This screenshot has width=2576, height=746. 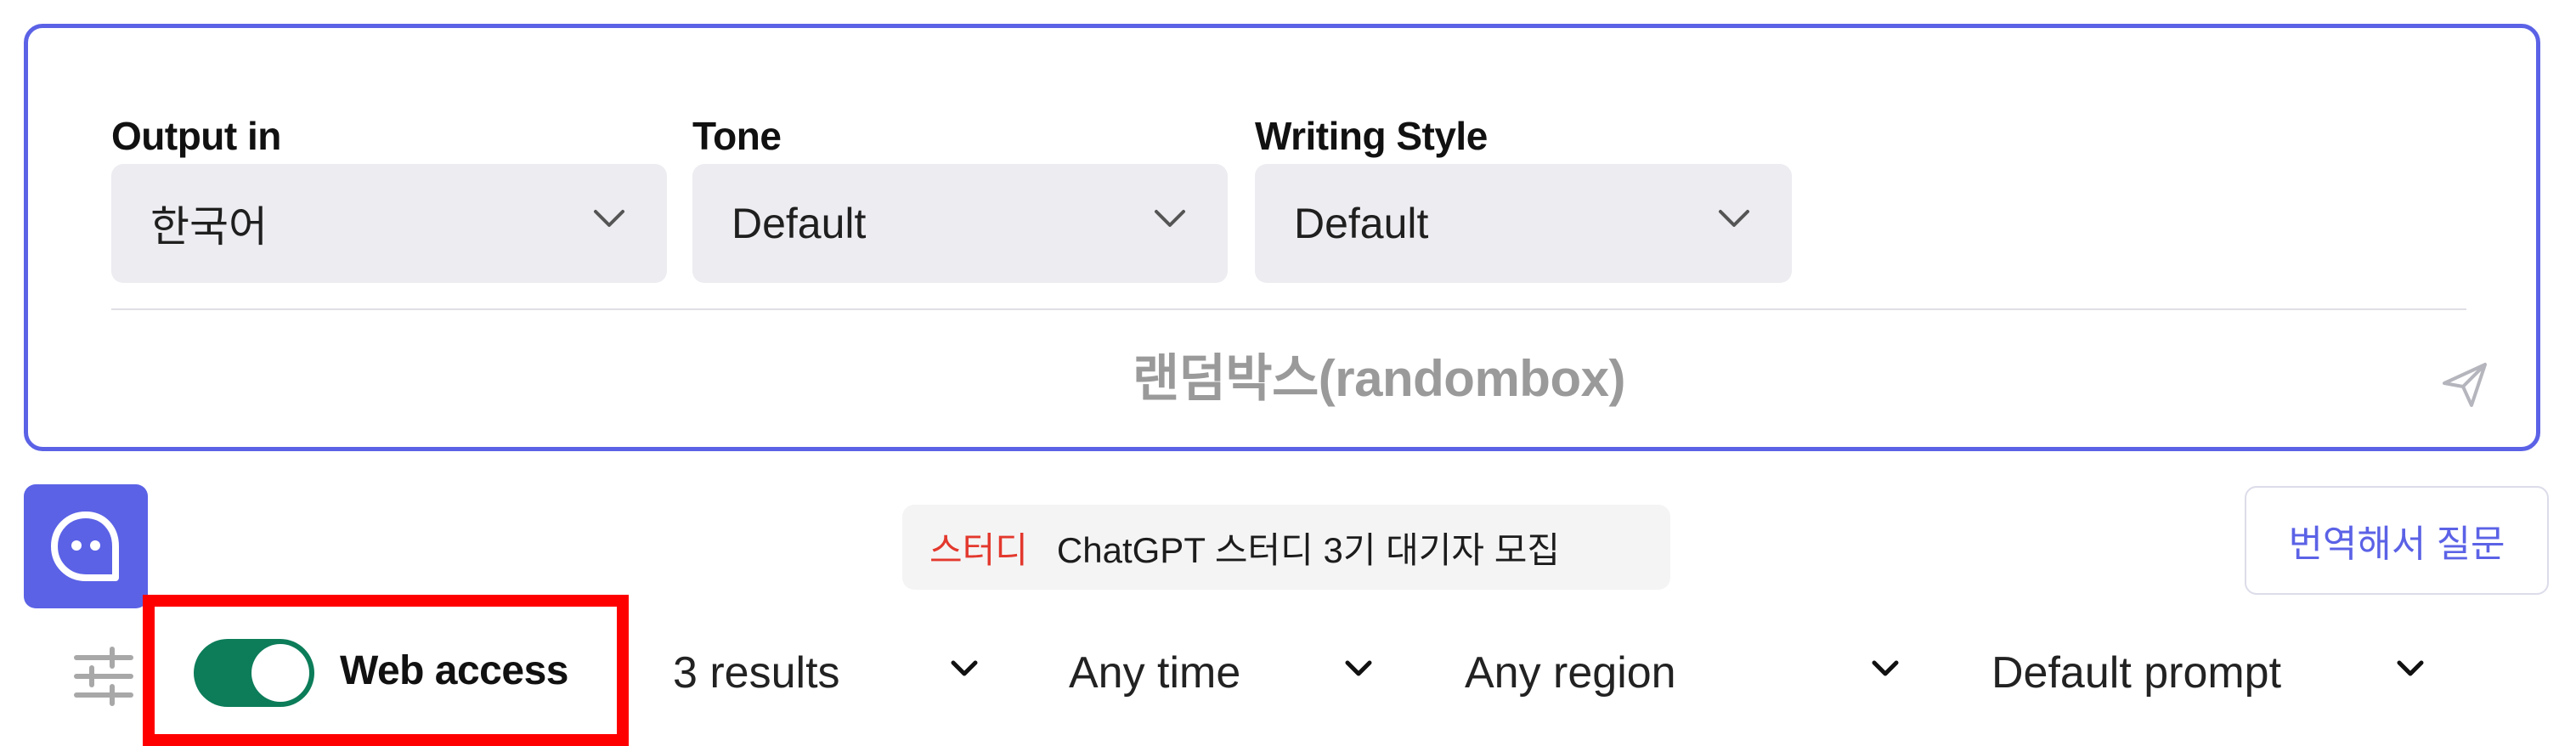 What do you see at coordinates (2397, 540) in the screenshot?
I see `translate-ask-button: 번역해서 질문` at bounding box center [2397, 540].